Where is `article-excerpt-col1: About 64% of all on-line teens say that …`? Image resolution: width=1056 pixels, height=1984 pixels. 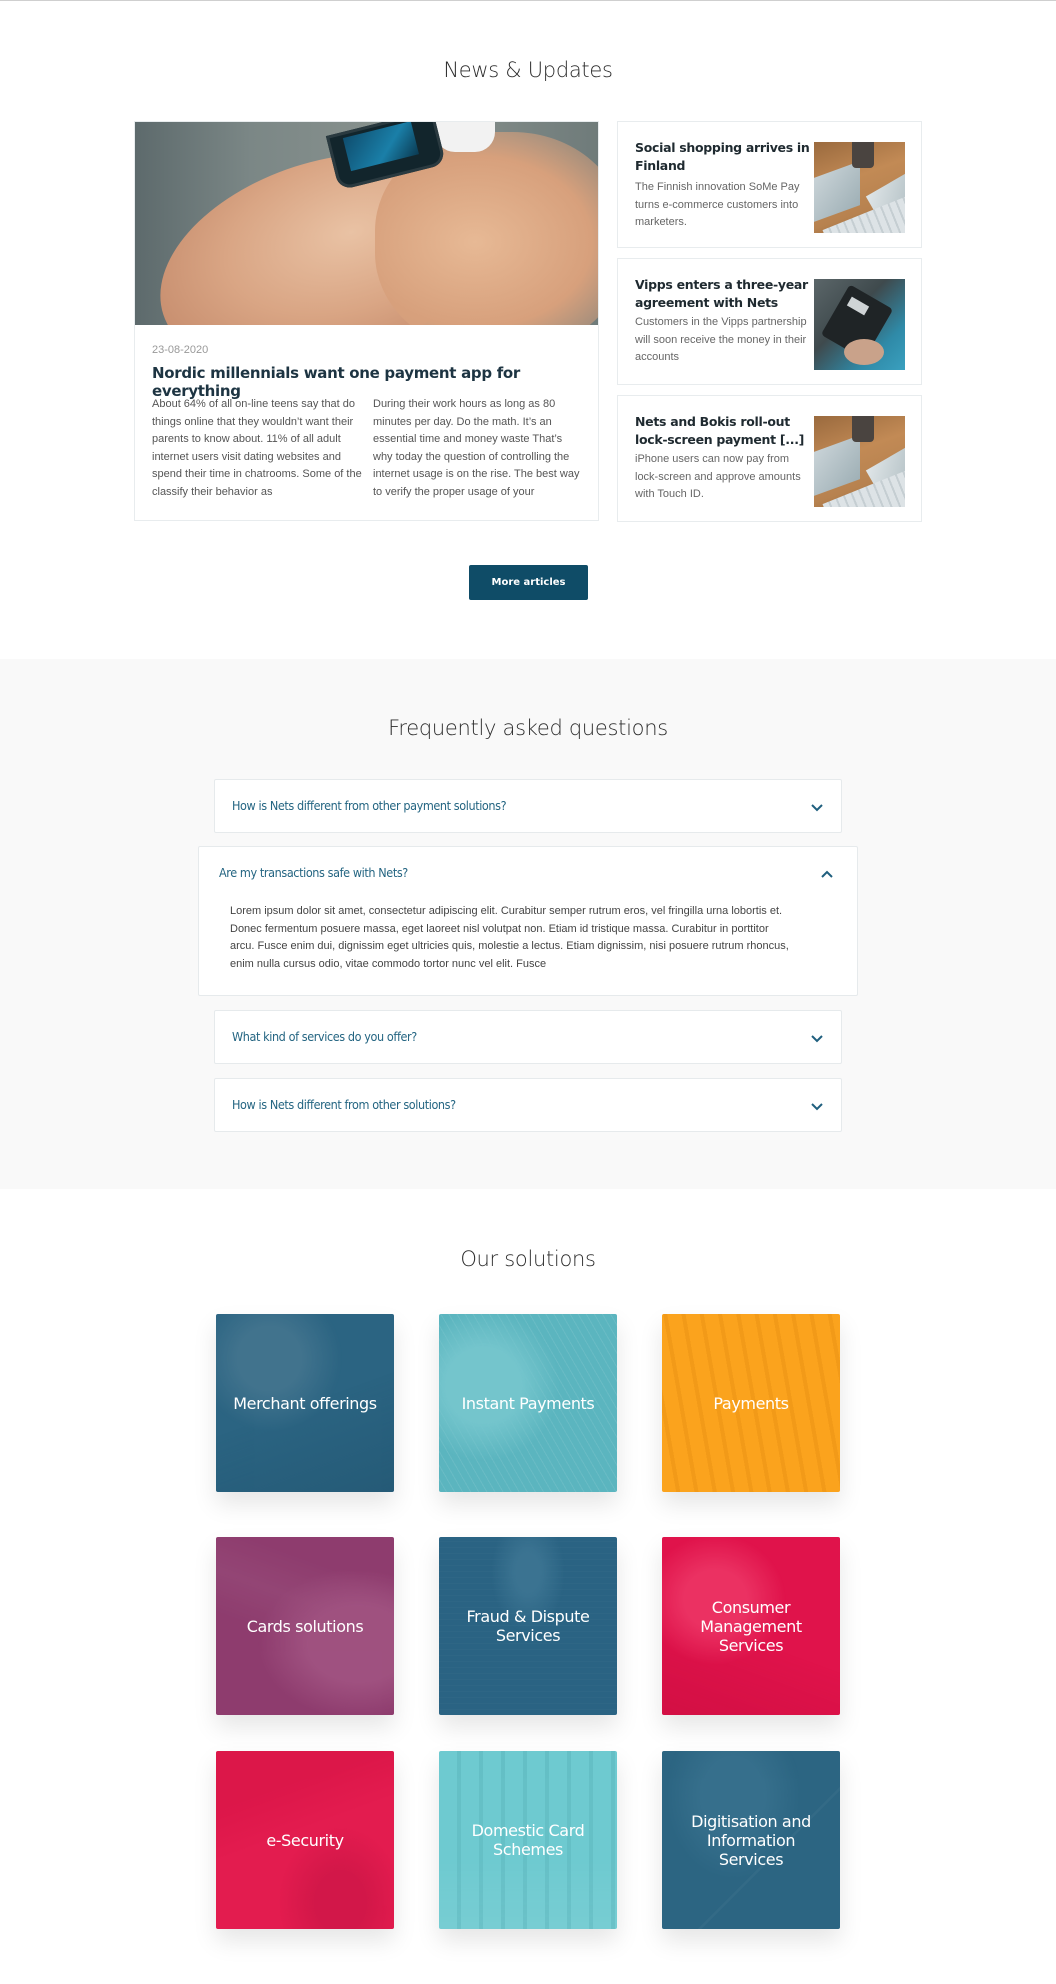 article-excerpt-col1: About 64% of all on-line teens say that … is located at coordinates (257, 448).